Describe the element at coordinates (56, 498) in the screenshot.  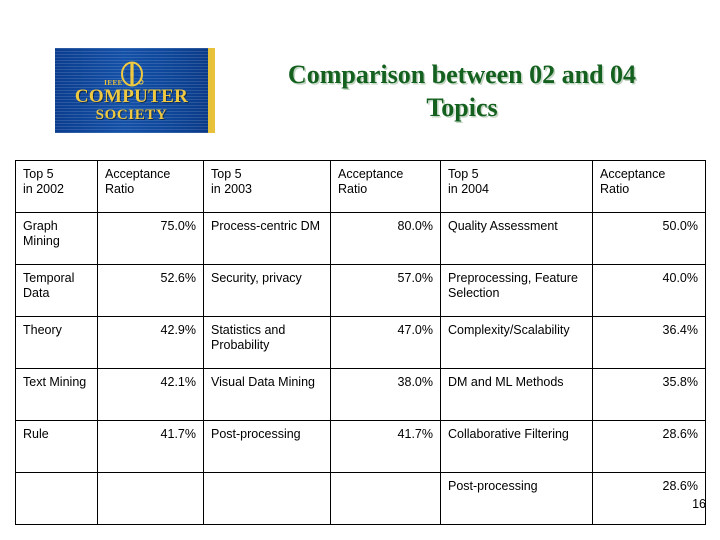
I see `cell-topic-2002` at that location.